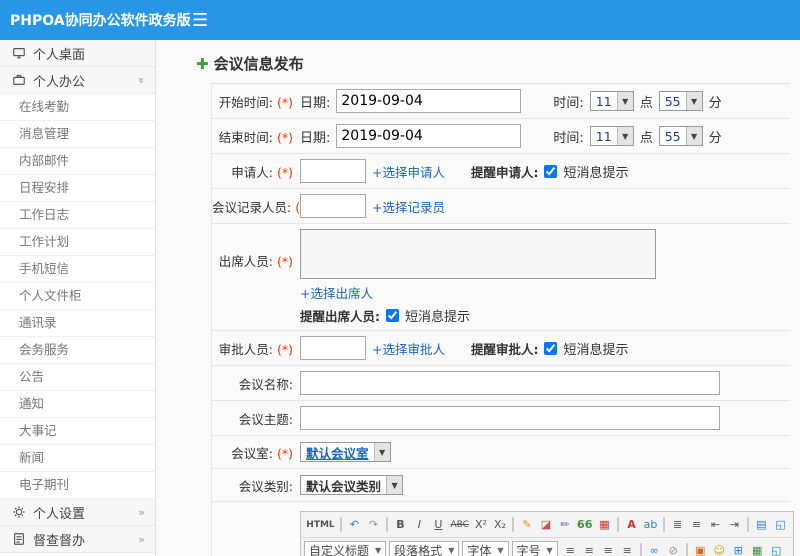  What do you see at coordinates (650, 525) in the screenshot?
I see `highlight-color-icon: ab` at bounding box center [650, 525].